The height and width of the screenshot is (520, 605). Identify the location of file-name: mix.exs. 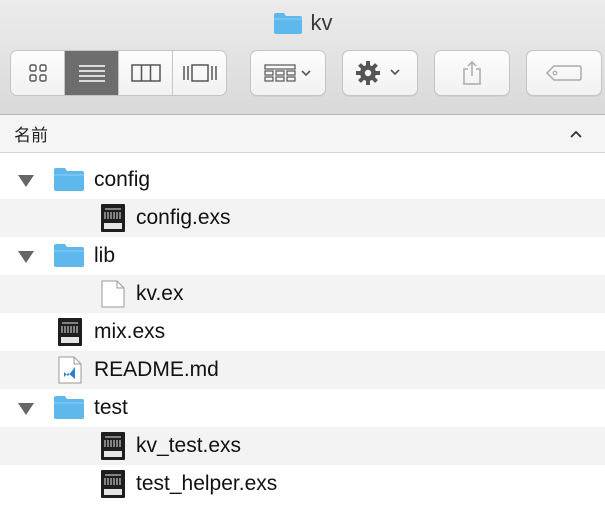
(130, 331).